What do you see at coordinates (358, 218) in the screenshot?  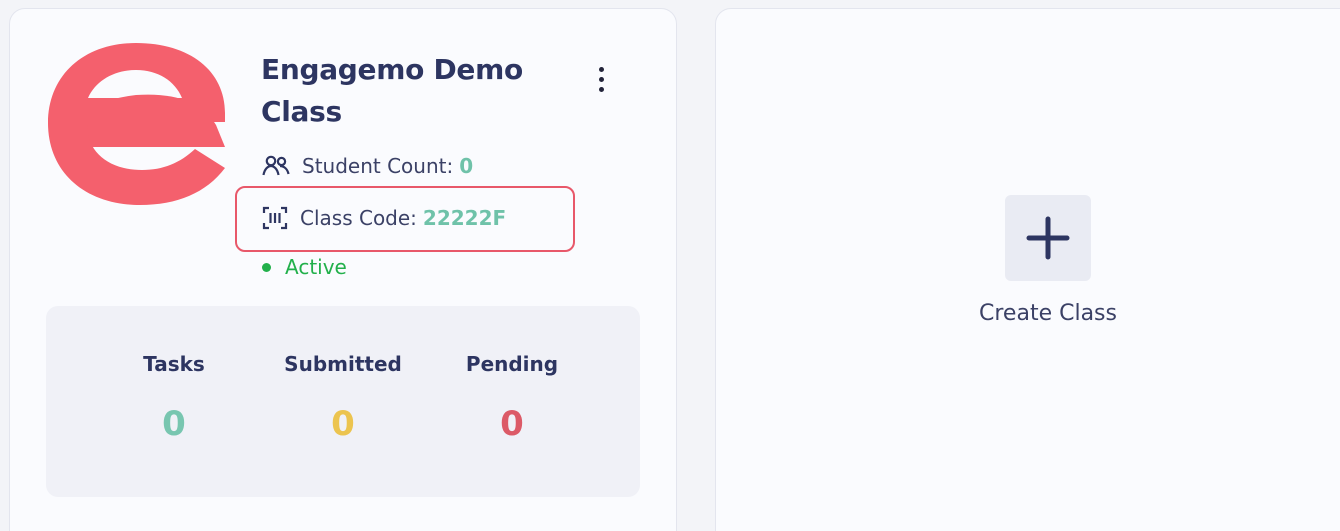 I see `class-code-label: Class Code:` at bounding box center [358, 218].